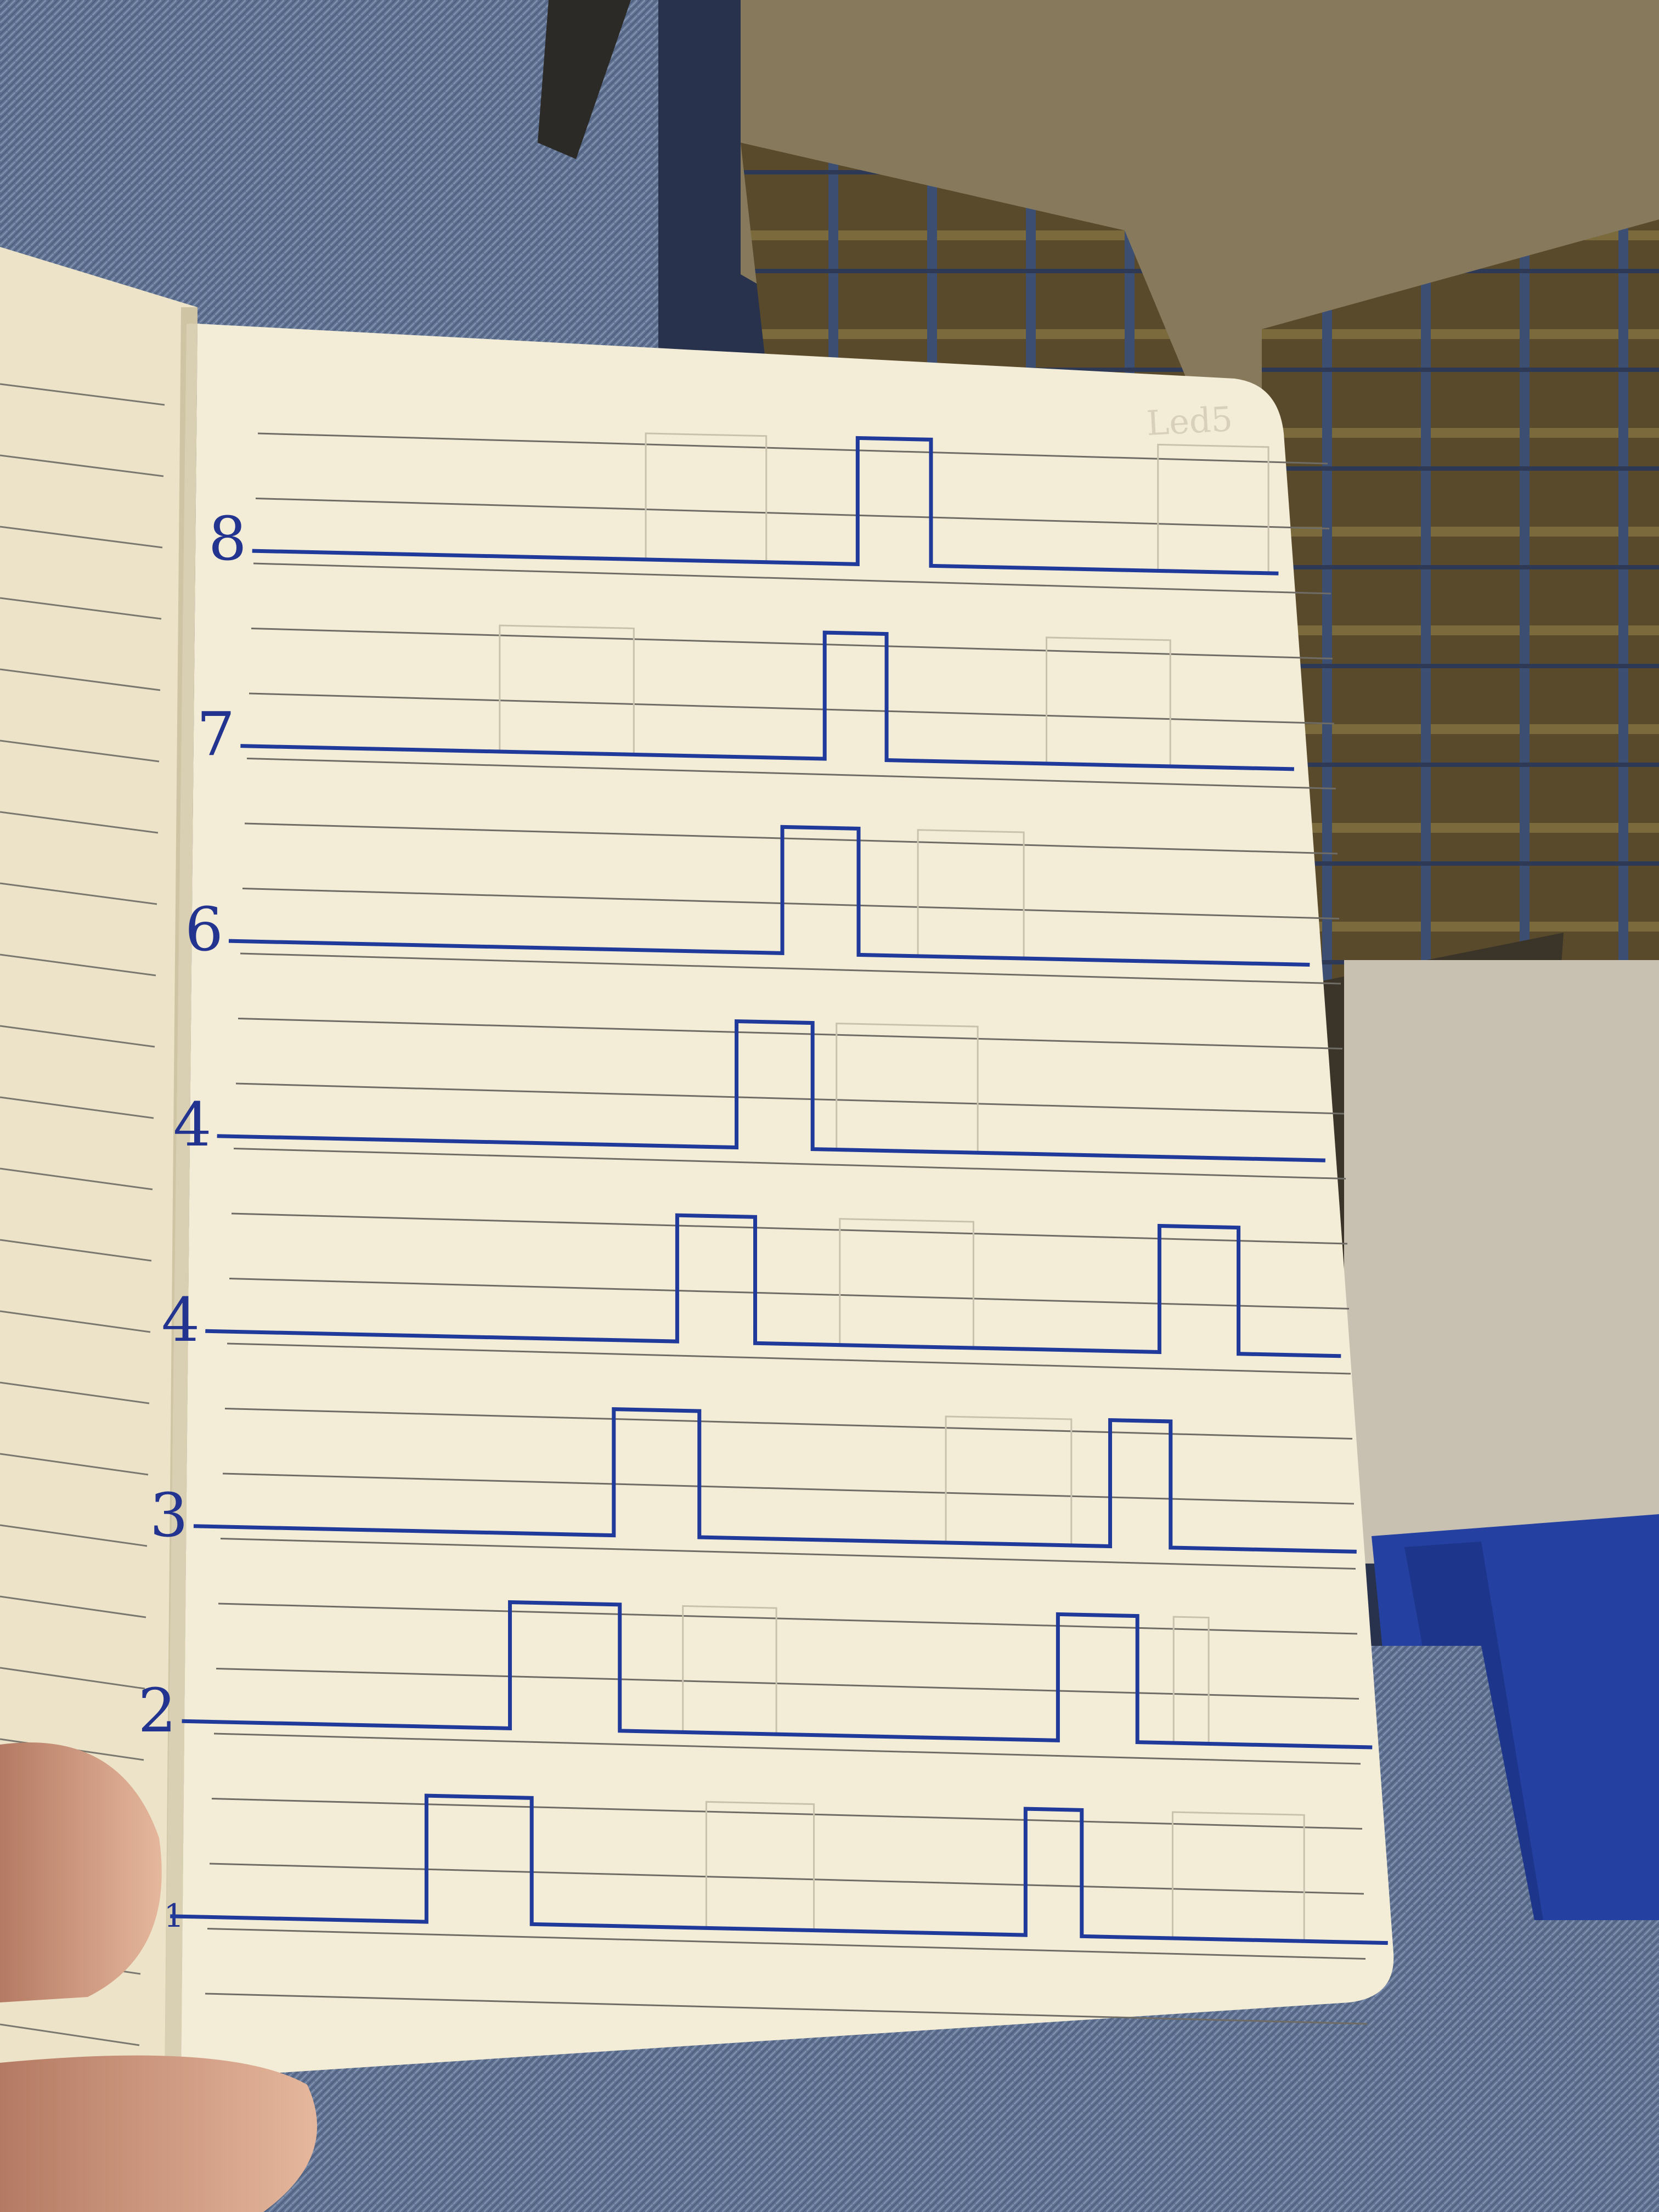 The height and width of the screenshot is (2212, 1659). I want to click on row-label: 7, so click(216, 734).